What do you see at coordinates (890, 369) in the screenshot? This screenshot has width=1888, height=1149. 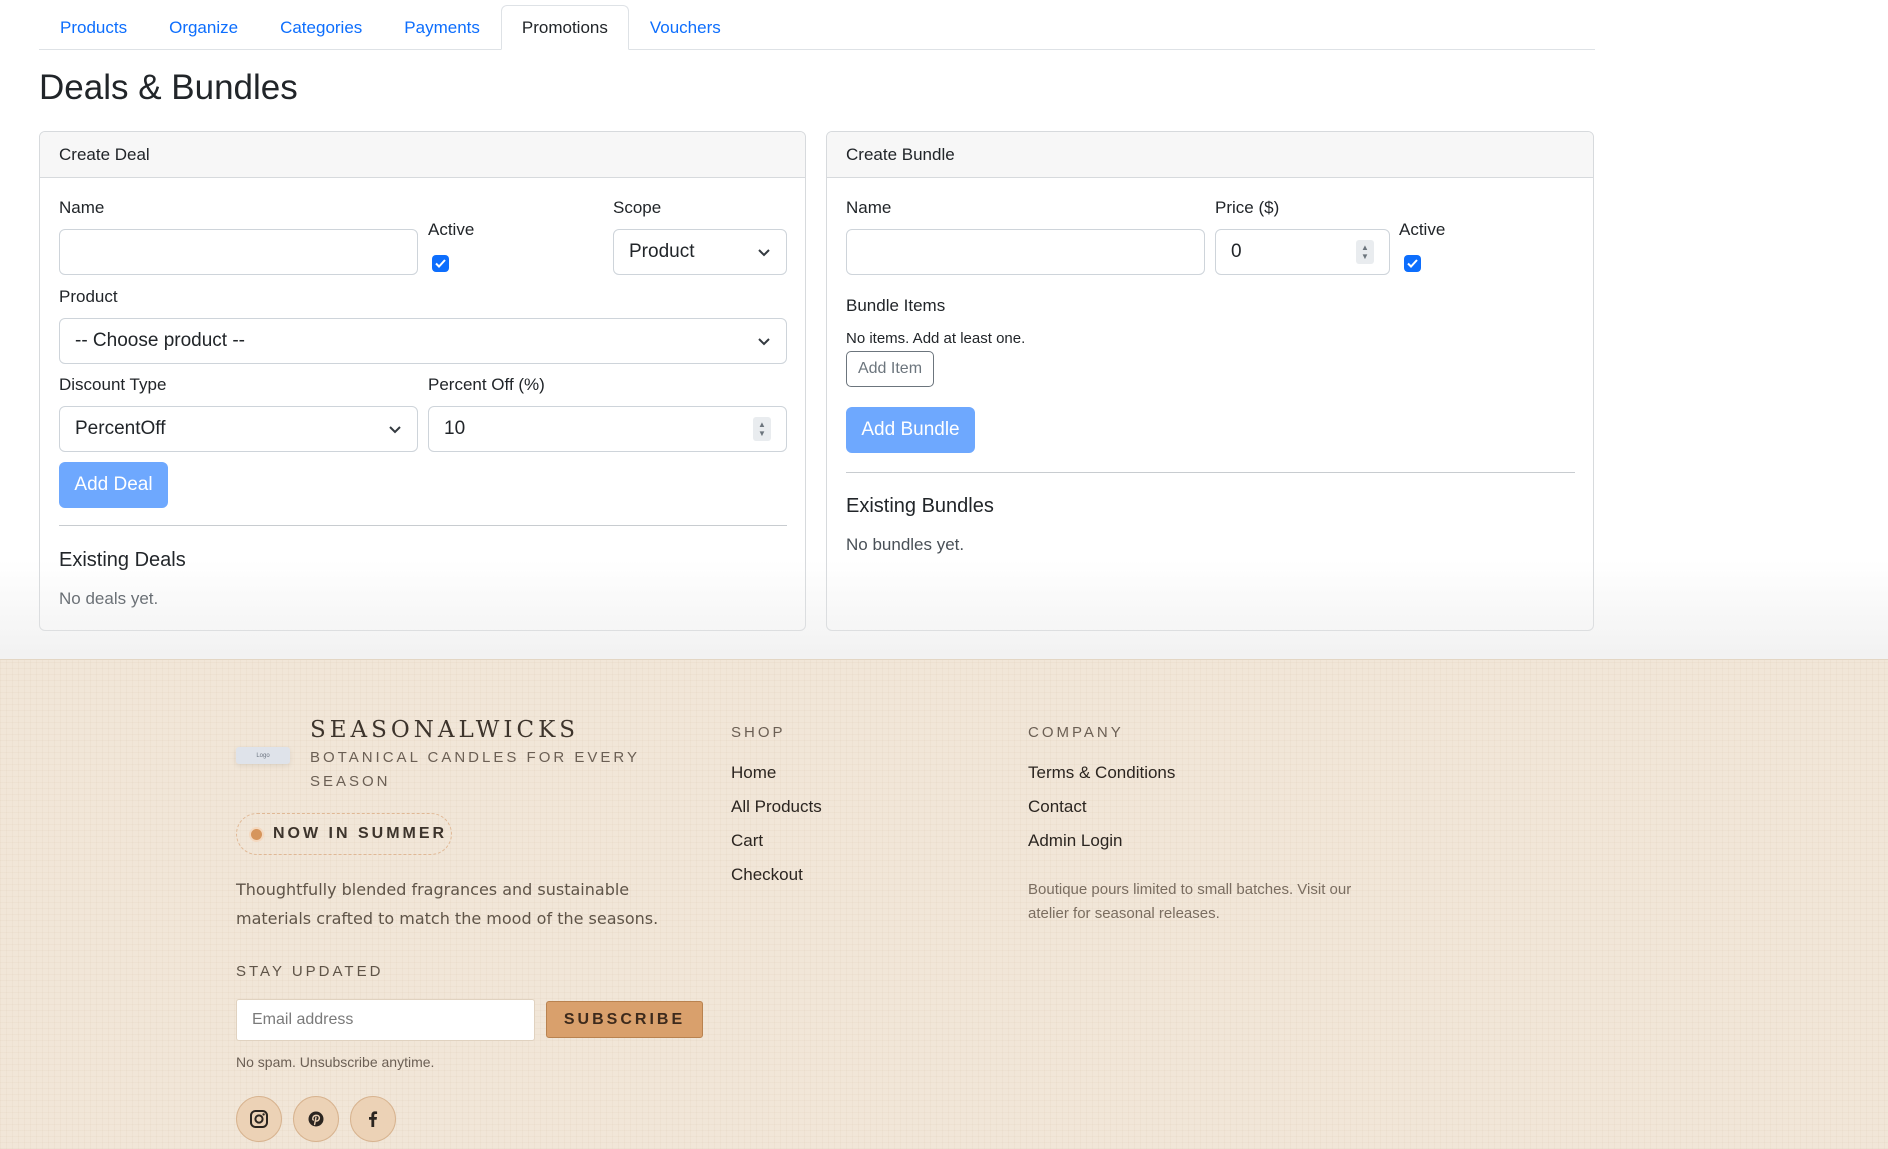 I see `add-item-button: Add Item` at bounding box center [890, 369].